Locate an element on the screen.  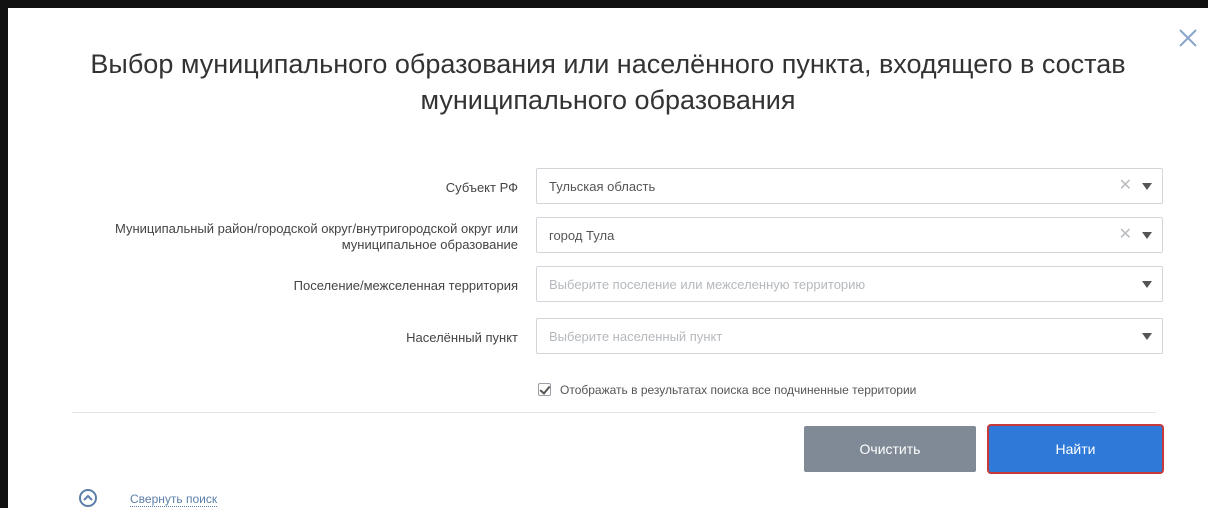
chevron-up-circle-icon is located at coordinates (88, 498).